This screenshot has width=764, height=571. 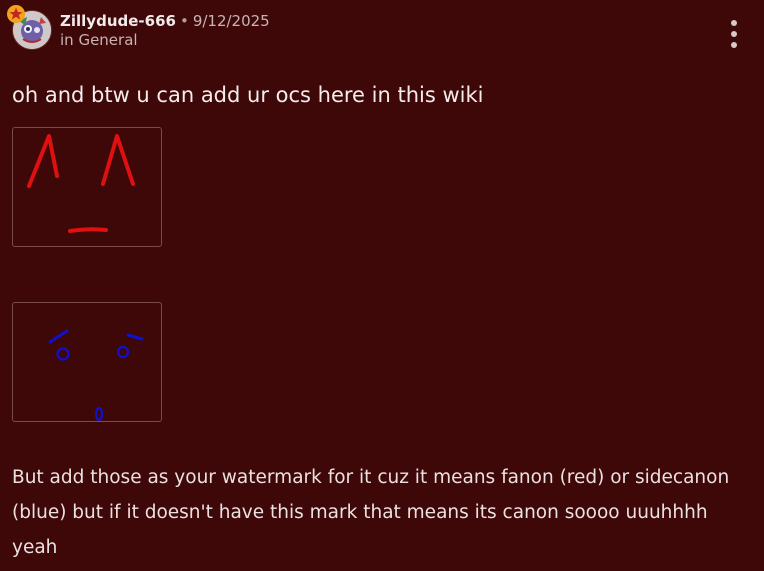 I want to click on author-line: Zillydude-666 • 9/12/2025, so click(x=165, y=21).